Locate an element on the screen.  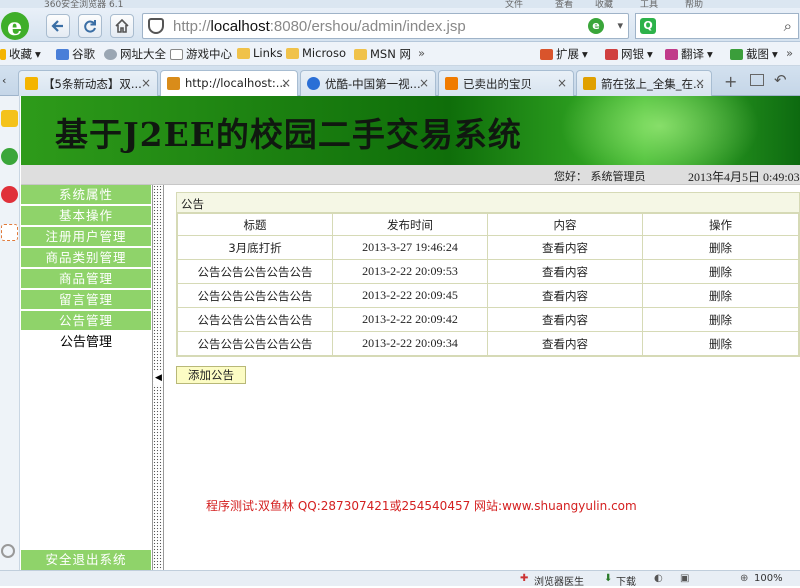
refresh-button is located at coordinates (90, 26).